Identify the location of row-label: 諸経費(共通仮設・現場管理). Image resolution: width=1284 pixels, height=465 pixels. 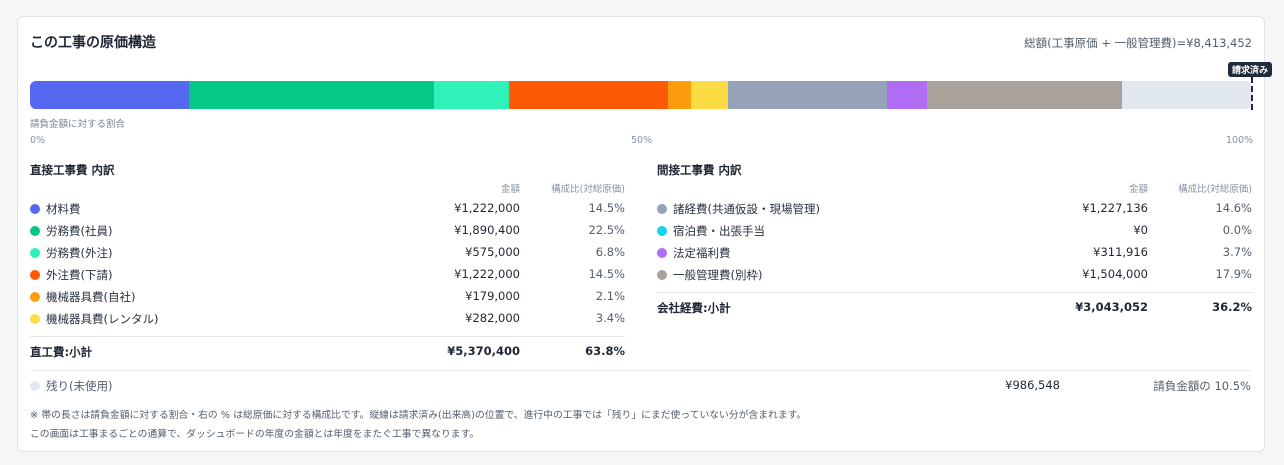
(746, 209).